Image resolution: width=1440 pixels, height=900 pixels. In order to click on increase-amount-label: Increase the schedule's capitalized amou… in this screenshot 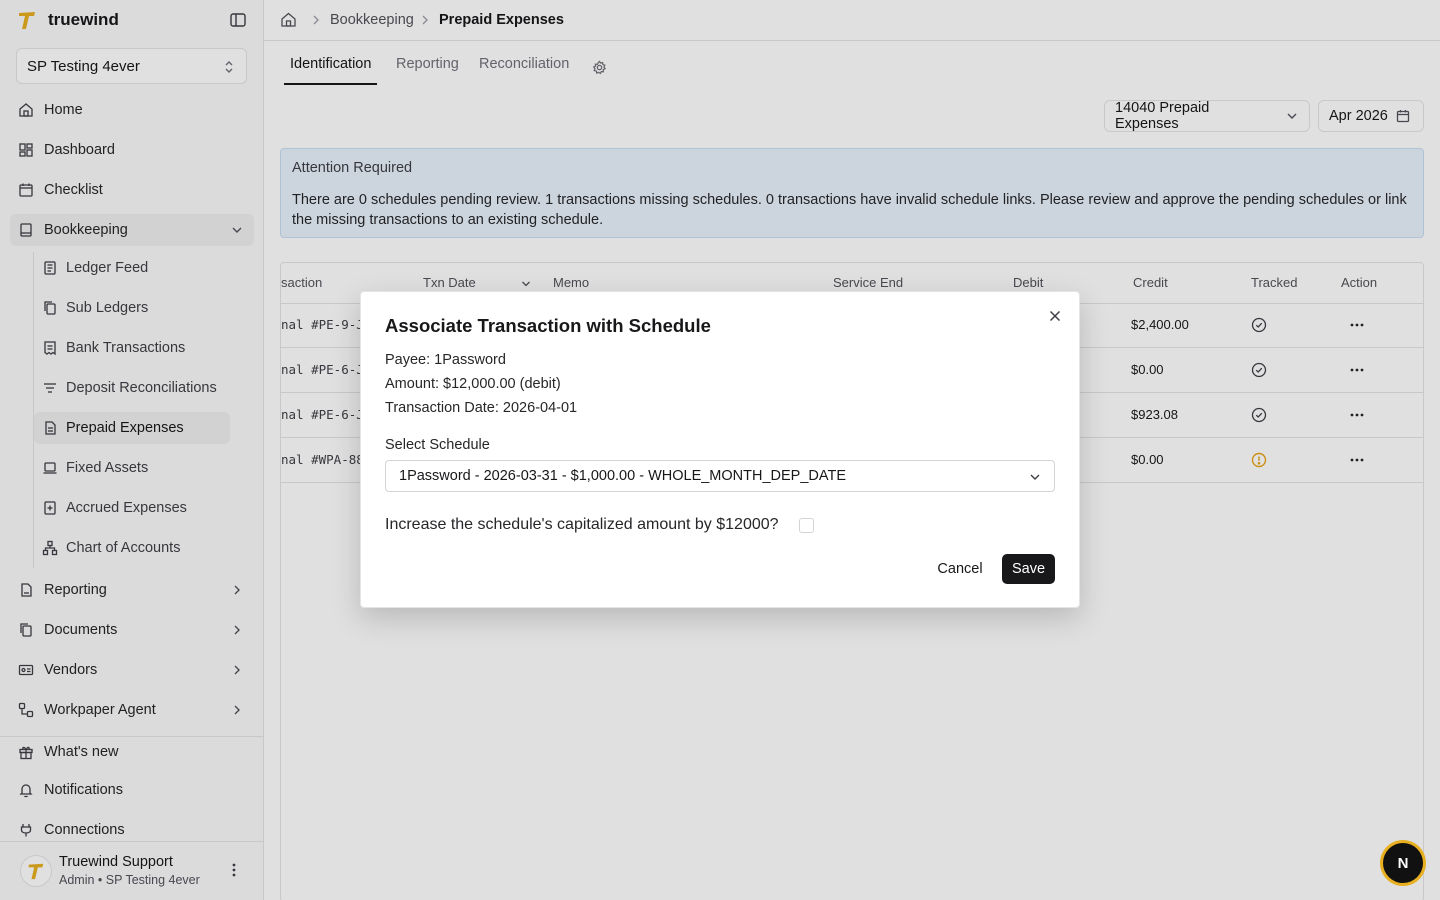, I will do `click(582, 524)`.